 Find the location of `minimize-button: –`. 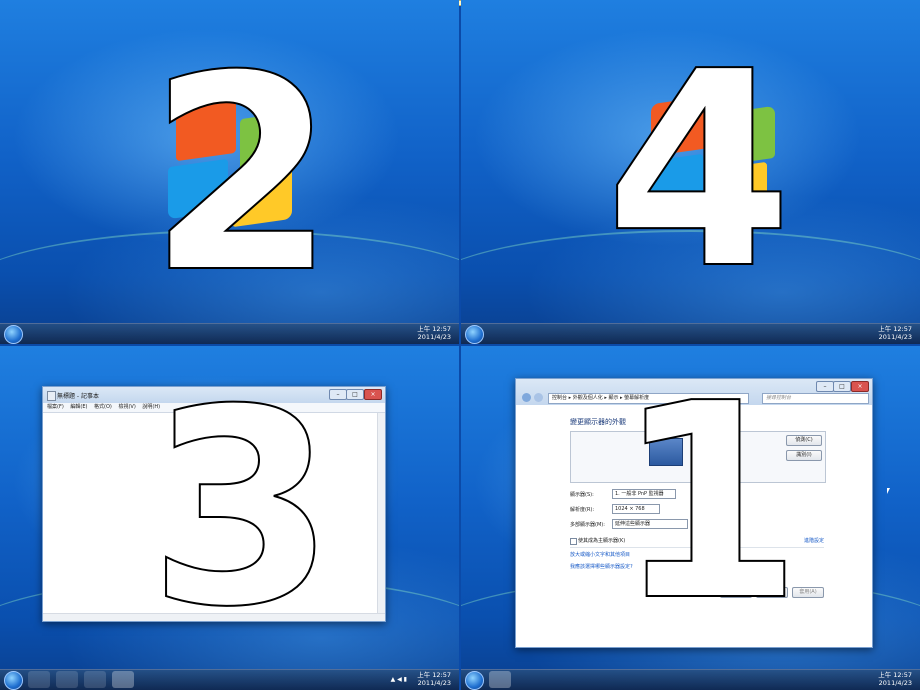

minimize-button: – is located at coordinates (825, 386).